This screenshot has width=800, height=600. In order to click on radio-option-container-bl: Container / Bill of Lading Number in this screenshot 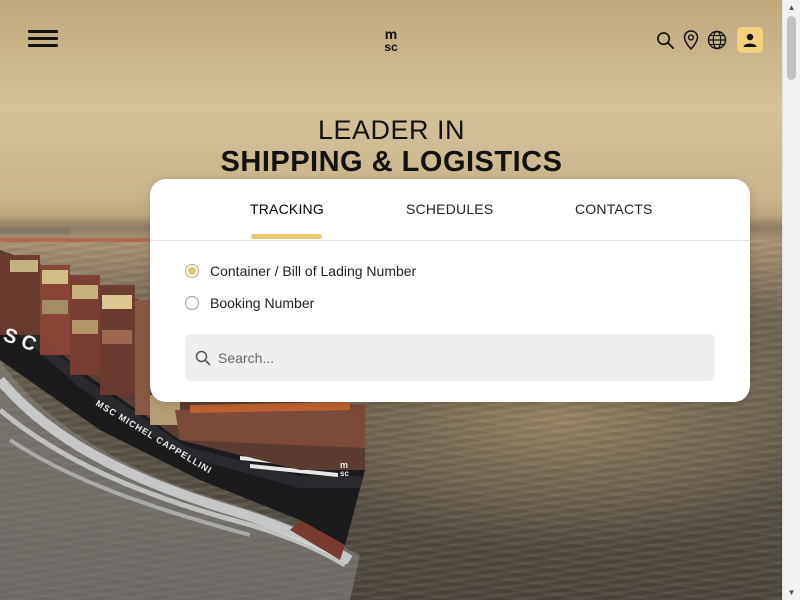, I will do `click(300, 271)`.